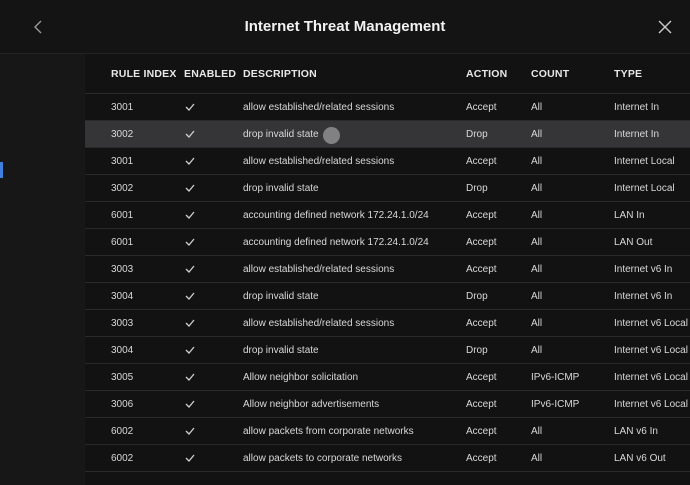 The width and height of the screenshot is (690, 485). What do you see at coordinates (643, 269) in the screenshot?
I see `type-cell: Internet v6 In` at bounding box center [643, 269].